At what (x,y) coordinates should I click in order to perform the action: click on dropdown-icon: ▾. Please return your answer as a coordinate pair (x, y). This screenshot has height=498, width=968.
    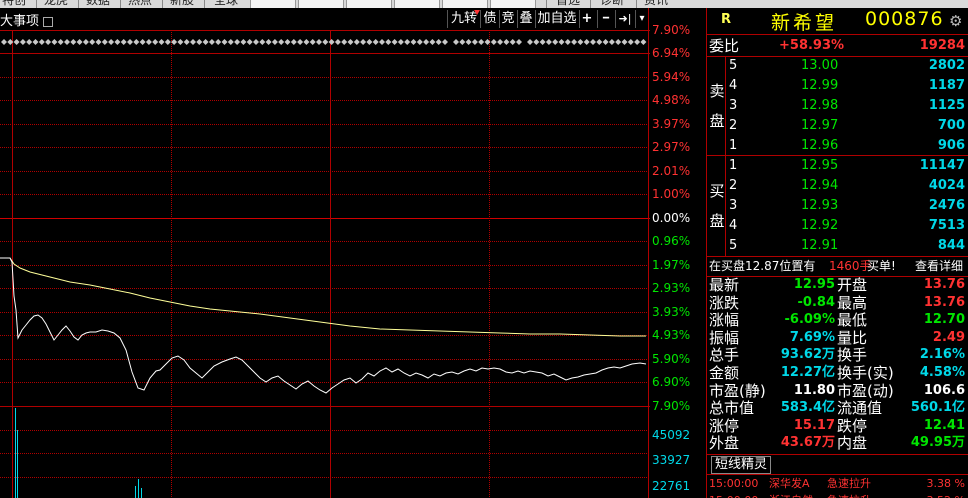
    Looking at the image, I should click on (642, 19).